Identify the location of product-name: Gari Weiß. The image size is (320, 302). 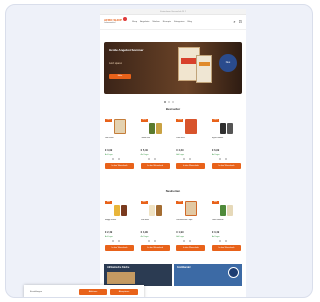
(119, 142).